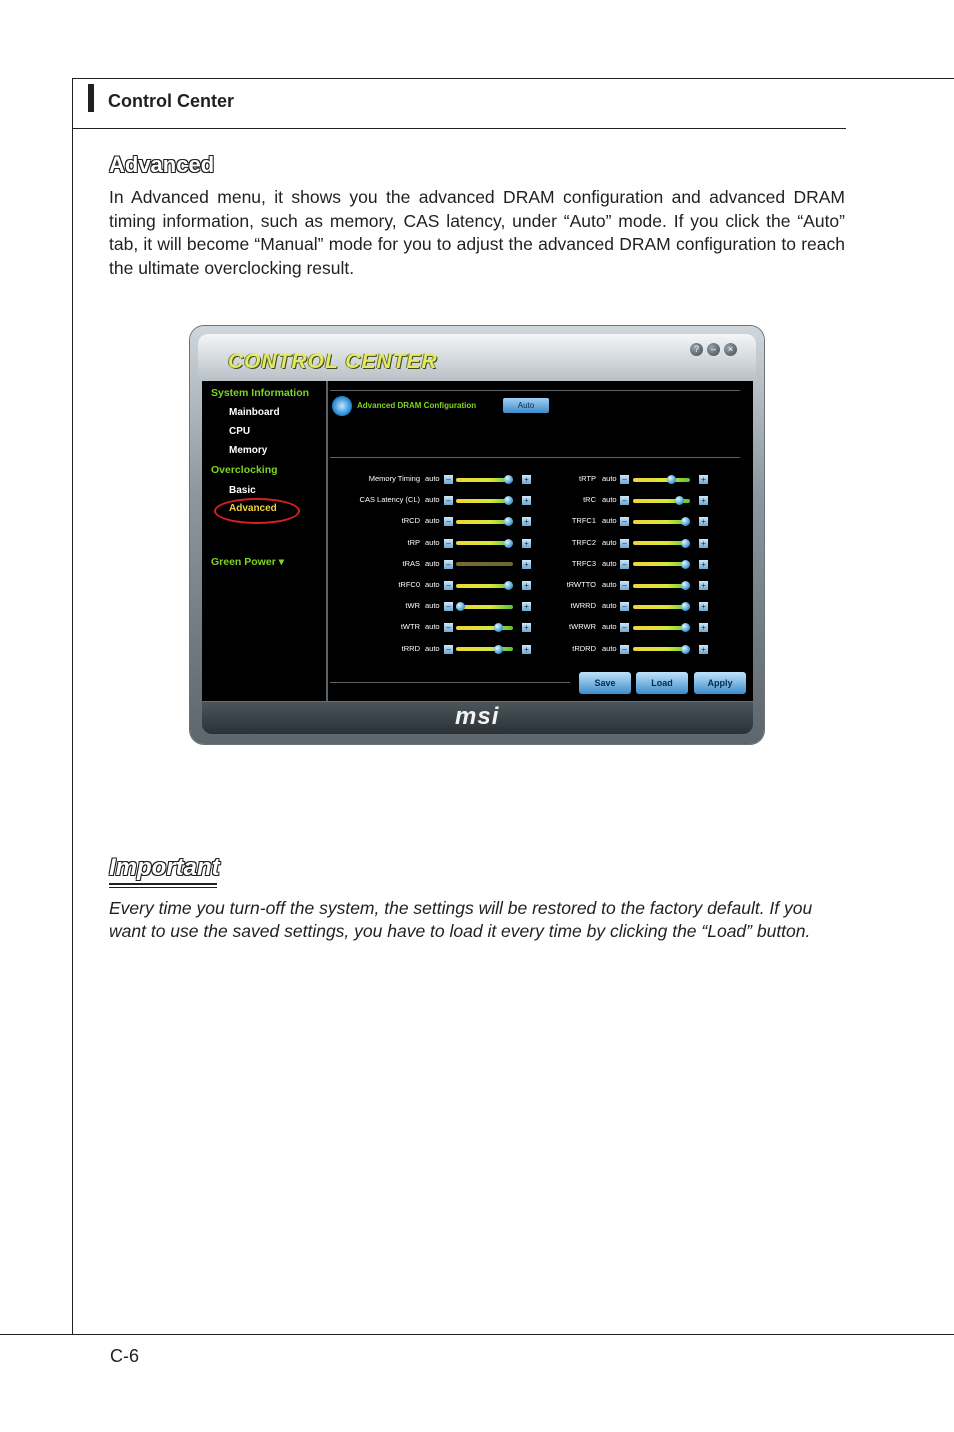 This screenshot has width=954, height=1432. What do you see at coordinates (584, 648) in the screenshot?
I see `timing-label: tRDRD` at bounding box center [584, 648].